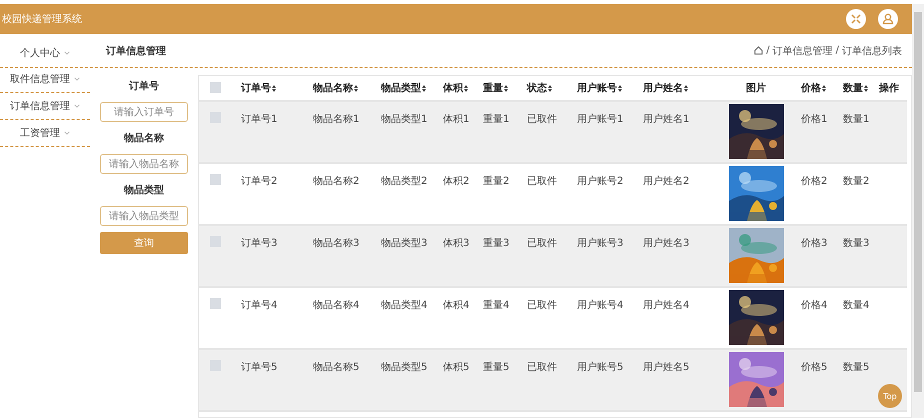 This screenshot has width=924, height=418. I want to click on column-header: 状态, so click(539, 88).